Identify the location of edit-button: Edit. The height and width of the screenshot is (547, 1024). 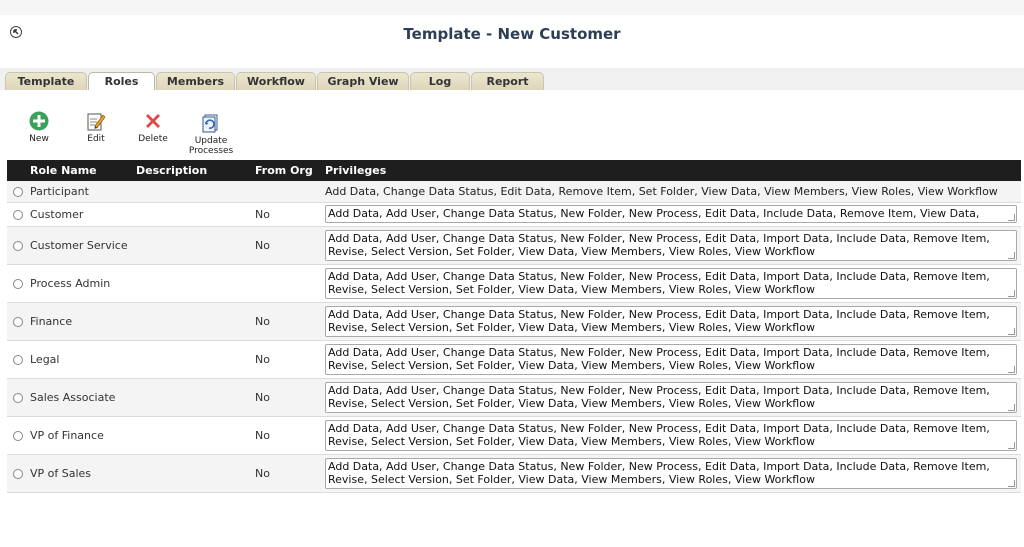
(96, 127).